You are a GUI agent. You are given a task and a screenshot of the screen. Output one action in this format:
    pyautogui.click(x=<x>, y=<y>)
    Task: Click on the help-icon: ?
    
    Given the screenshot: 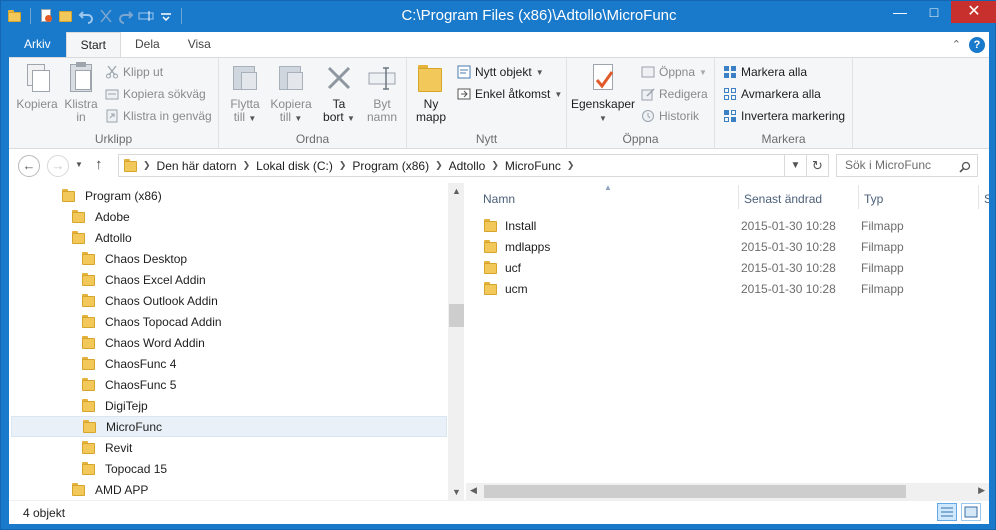 What is the action you would take?
    pyautogui.click(x=977, y=44)
    